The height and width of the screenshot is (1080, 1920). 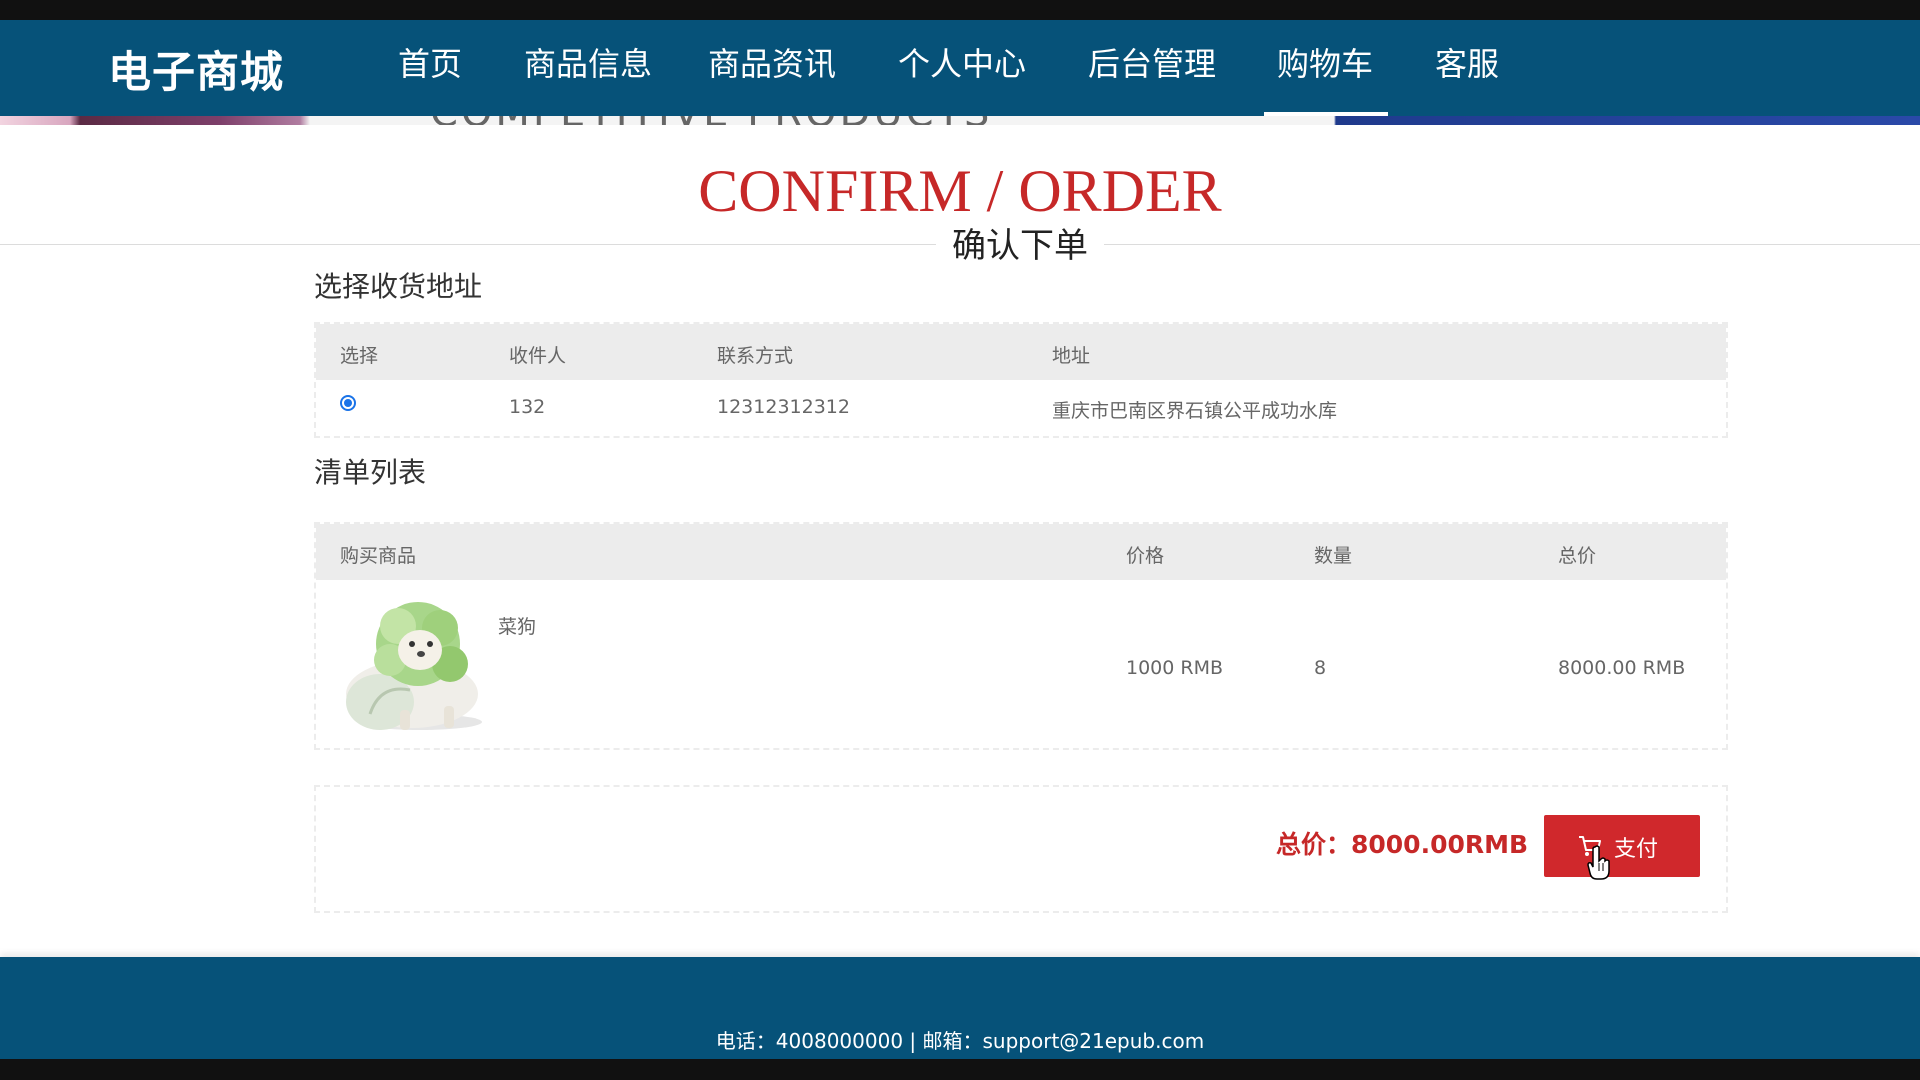 What do you see at coordinates (960, 191) in the screenshot?
I see `page-title: CONFIRM / ORDER` at bounding box center [960, 191].